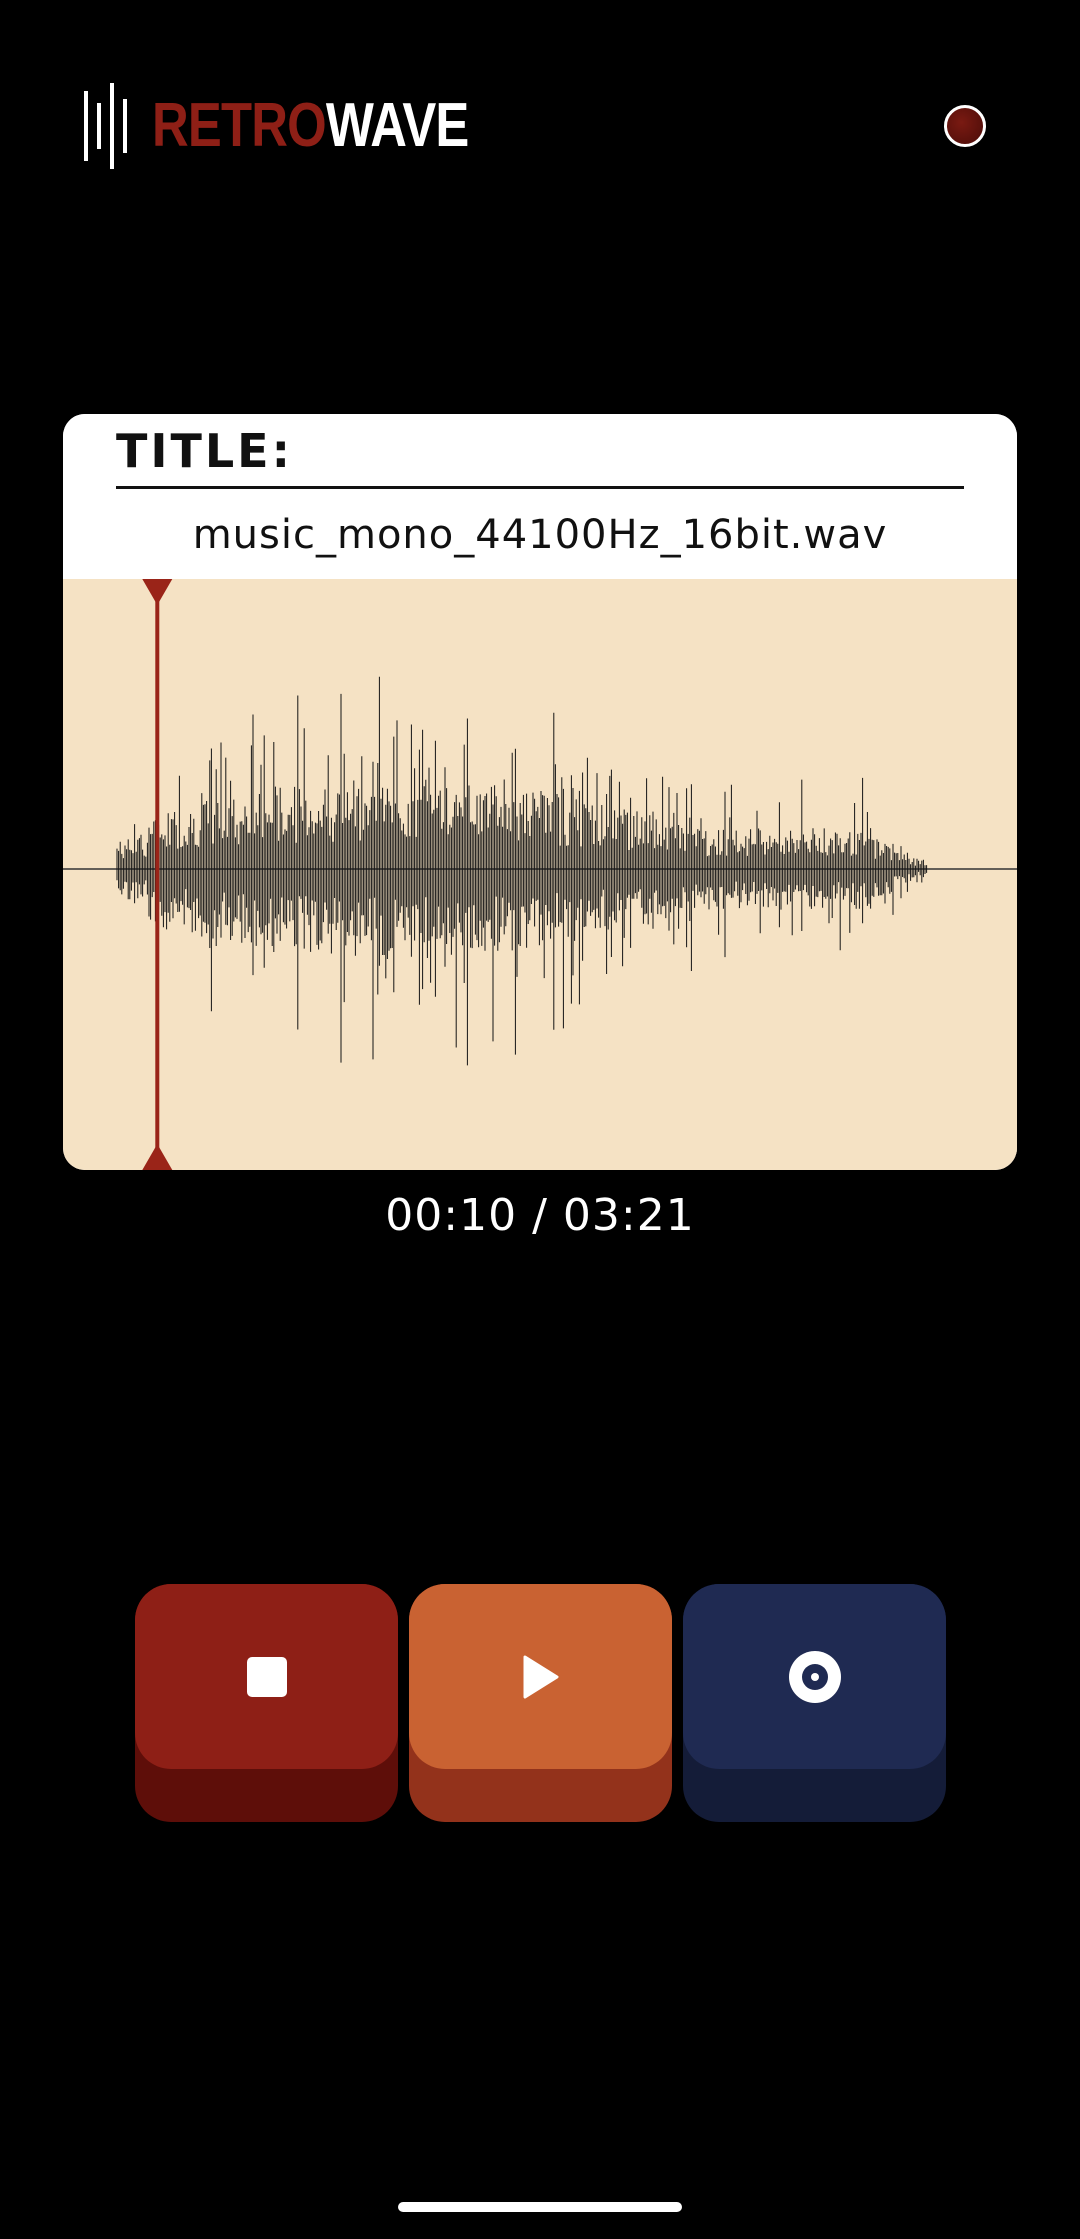 The image size is (1080, 2239). What do you see at coordinates (965, 126) in the screenshot?
I see `record-dot-icon` at bounding box center [965, 126].